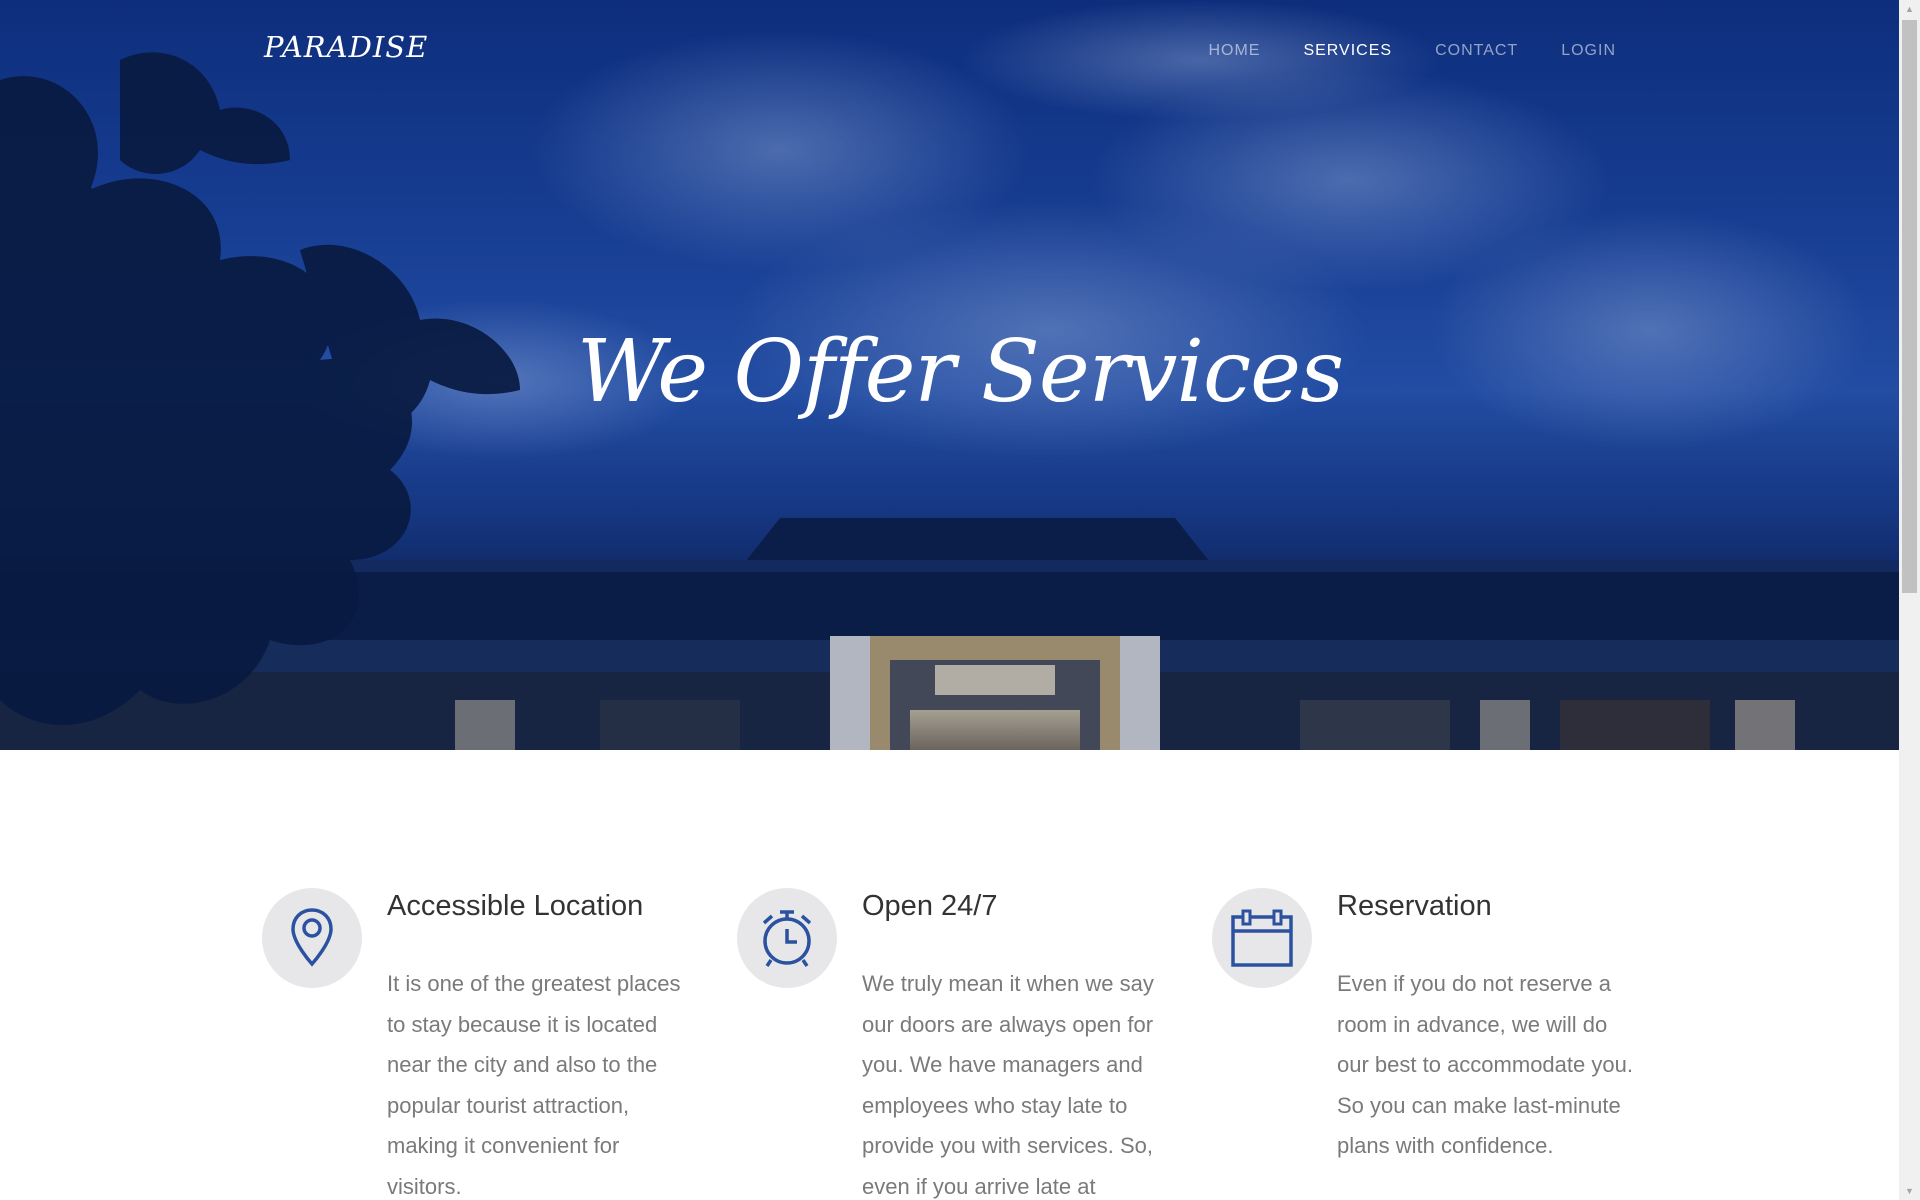 This screenshot has width=1920, height=1200. Describe the element at coordinates (515, 906) in the screenshot. I see `service-title: Accessible Location` at that location.